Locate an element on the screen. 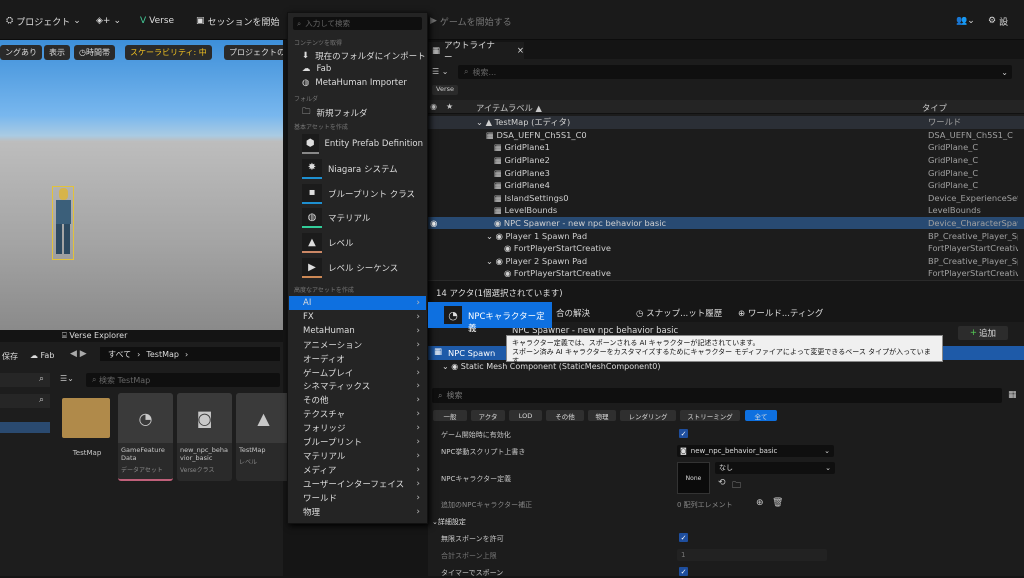 The height and width of the screenshot is (578, 1024). tab-world: ⊕ ワールド...ティング is located at coordinates (780, 313).